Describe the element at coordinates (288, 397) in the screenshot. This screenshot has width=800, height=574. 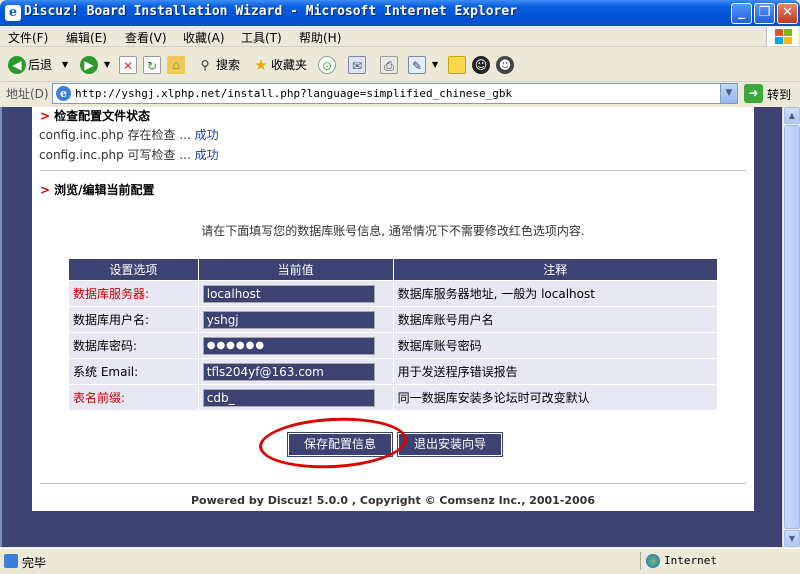
I see `table-prefix-input: cdb_` at that location.